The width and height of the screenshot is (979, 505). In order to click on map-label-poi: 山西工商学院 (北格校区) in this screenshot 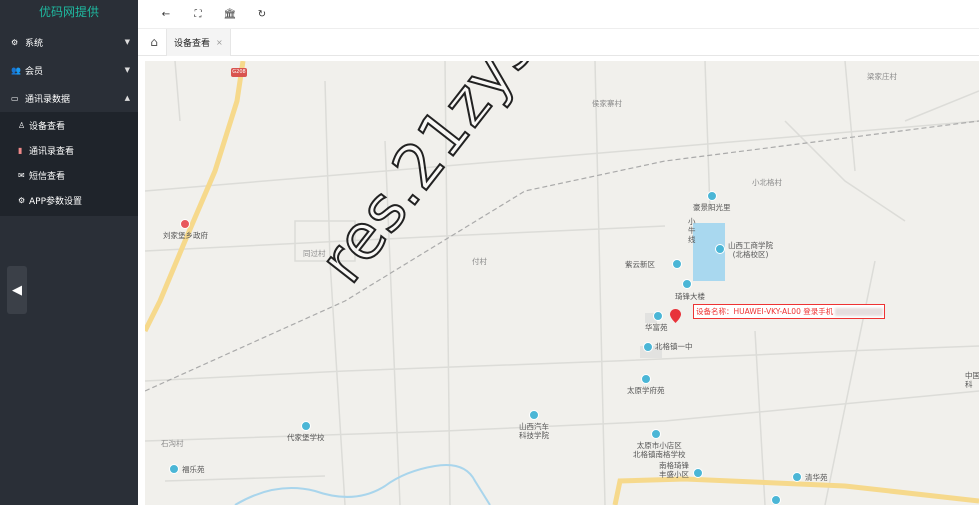, I will do `click(750, 250)`.